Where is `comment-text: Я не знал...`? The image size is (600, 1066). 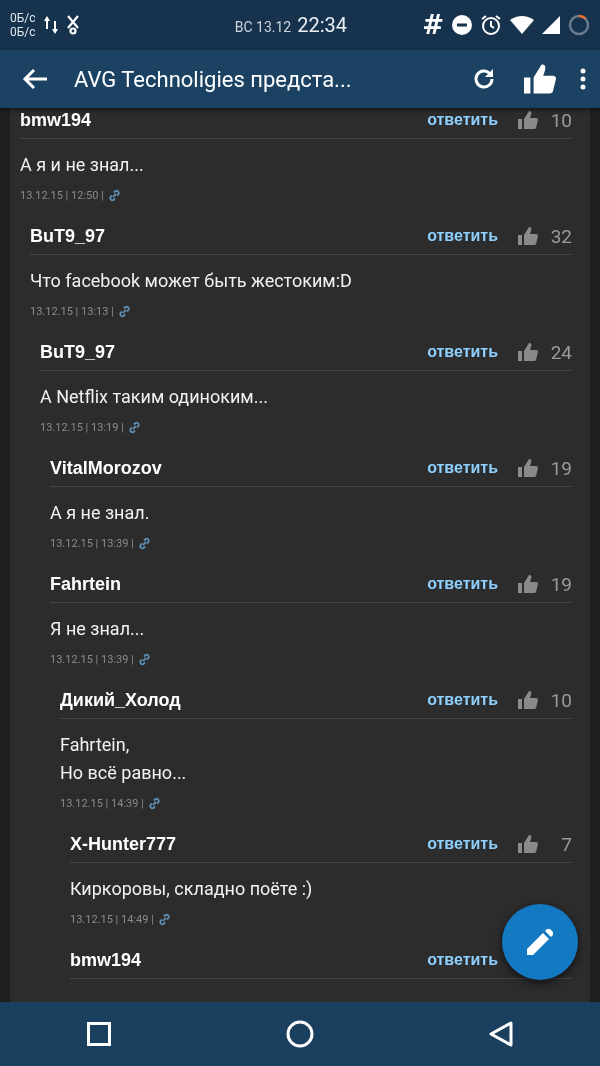
comment-text: Я не знал... is located at coordinates (98, 629).